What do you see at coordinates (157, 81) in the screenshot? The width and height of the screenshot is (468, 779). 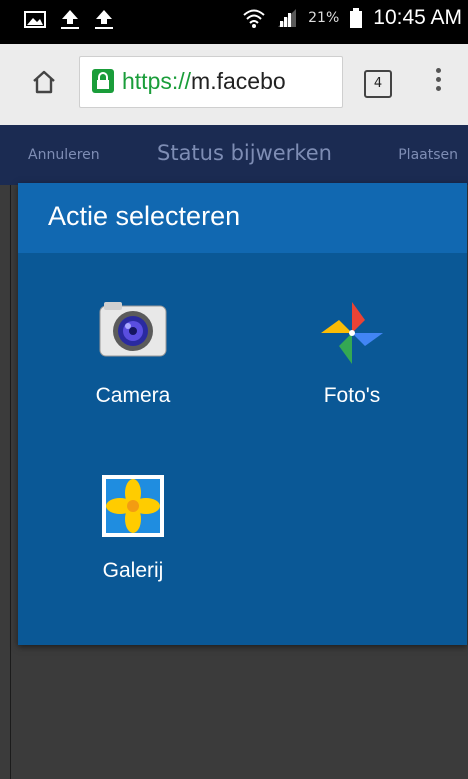 I see `url-scheme: https://` at bounding box center [157, 81].